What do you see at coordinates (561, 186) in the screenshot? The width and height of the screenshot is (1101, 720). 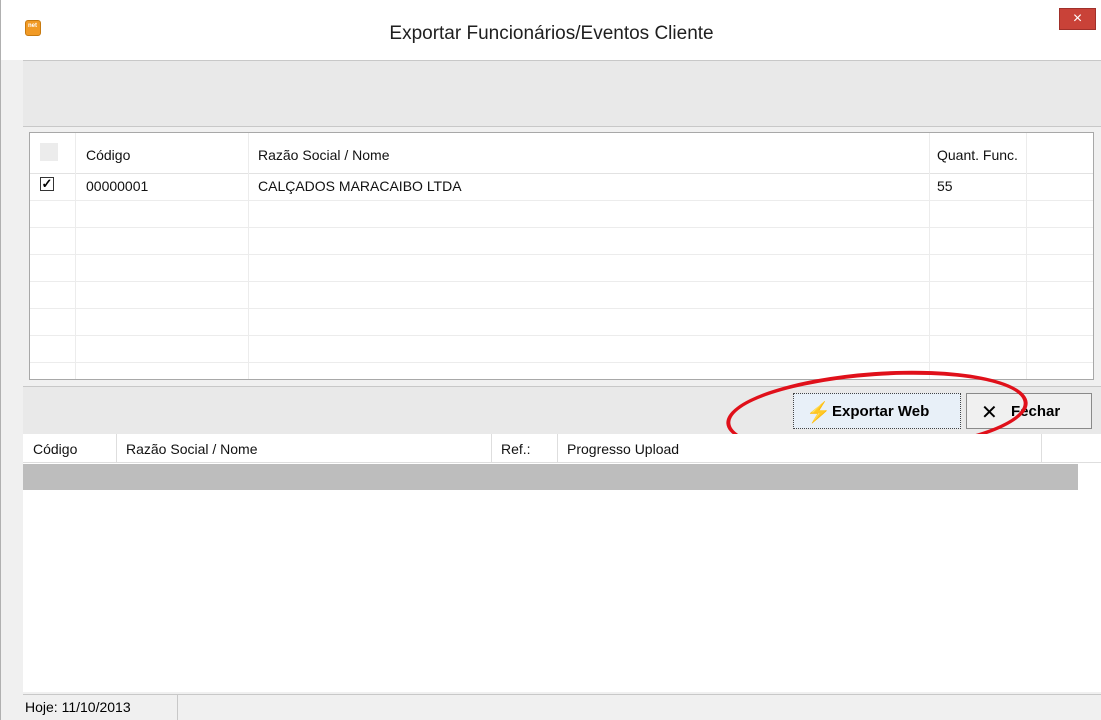 I see `table-row: ✓ 00000001 CALÇADOS MARACAIBO LTDA 55` at bounding box center [561, 186].